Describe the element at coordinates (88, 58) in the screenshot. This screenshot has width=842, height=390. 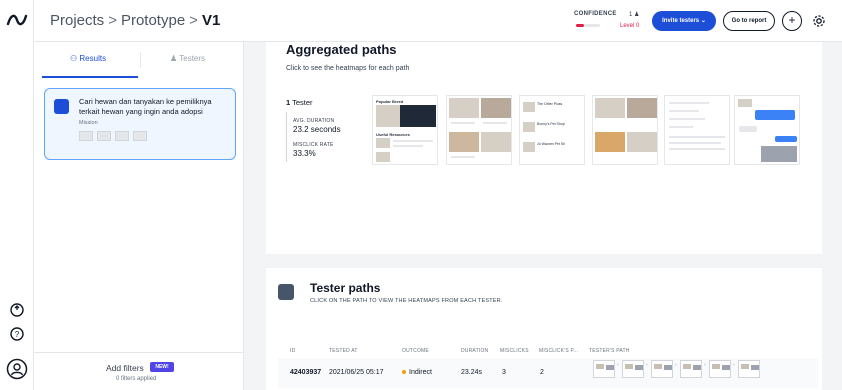
I see `tab-results: ⚇ Results` at that location.